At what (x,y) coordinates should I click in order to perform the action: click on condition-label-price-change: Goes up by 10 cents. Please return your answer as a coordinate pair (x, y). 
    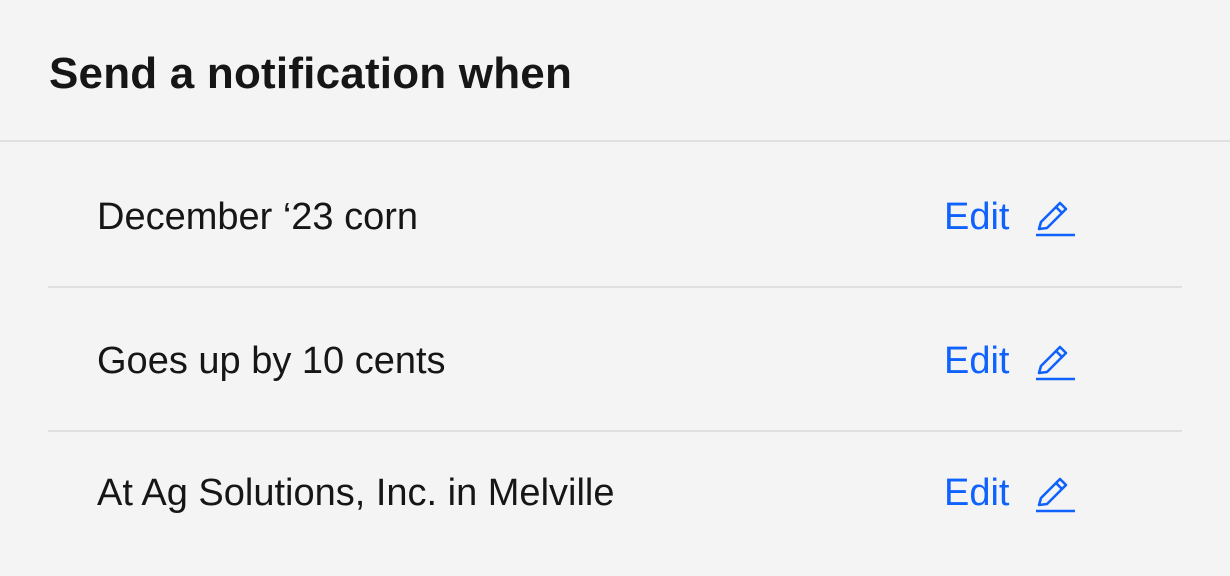
    Looking at the image, I should click on (271, 361).